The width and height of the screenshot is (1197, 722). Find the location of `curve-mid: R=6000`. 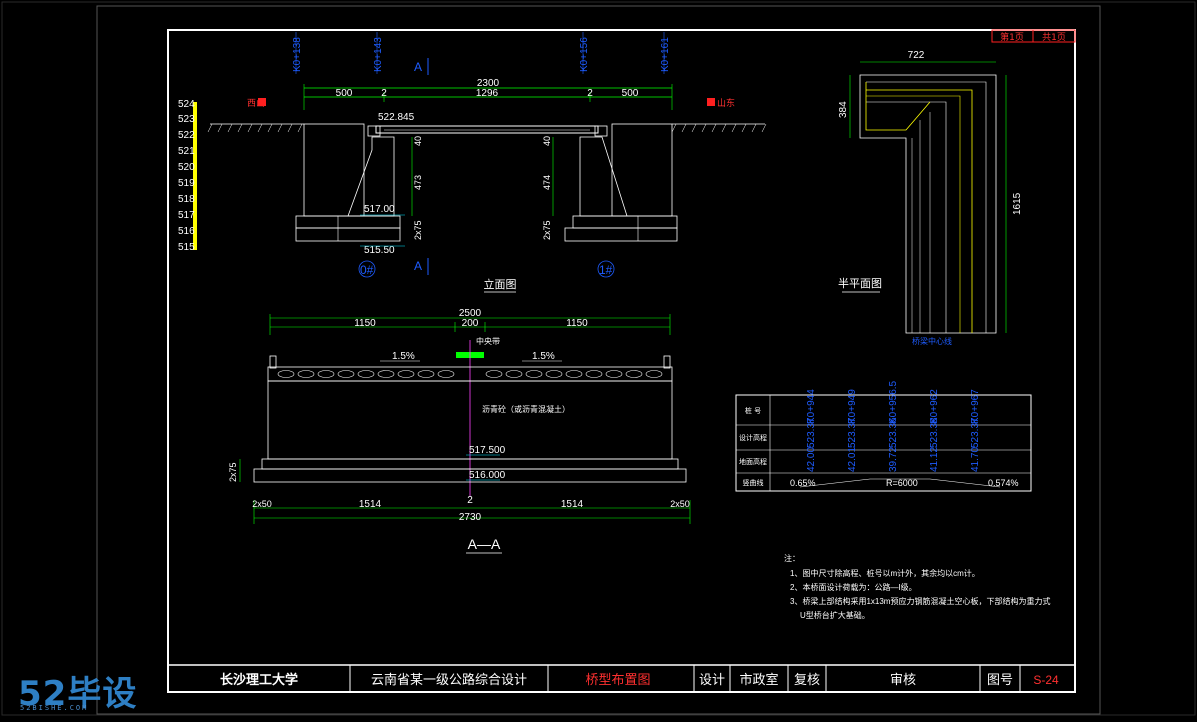

curve-mid: R=6000 is located at coordinates (902, 483).